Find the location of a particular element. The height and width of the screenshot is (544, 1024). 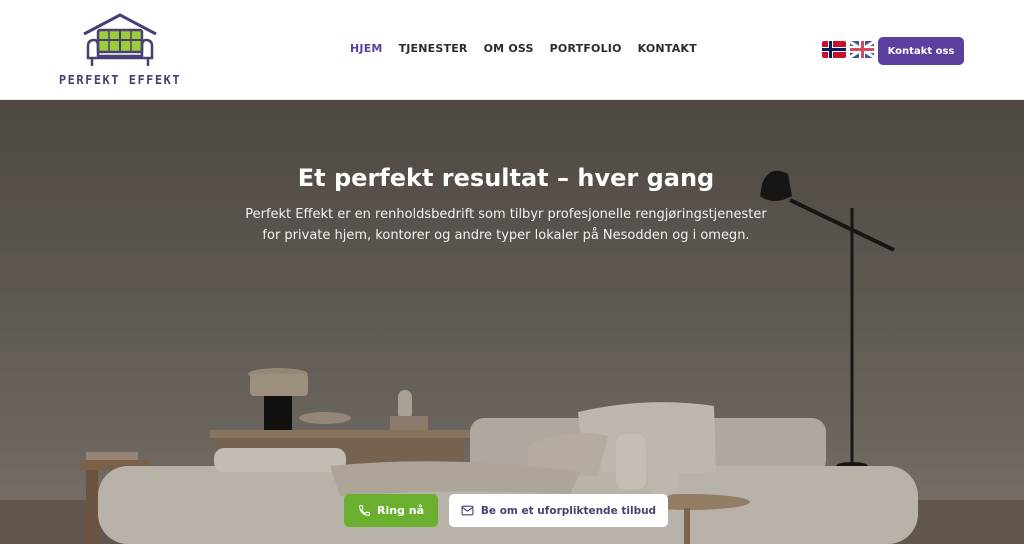

request-quote-label: Be om et uforpliktende tilbud is located at coordinates (568, 510).